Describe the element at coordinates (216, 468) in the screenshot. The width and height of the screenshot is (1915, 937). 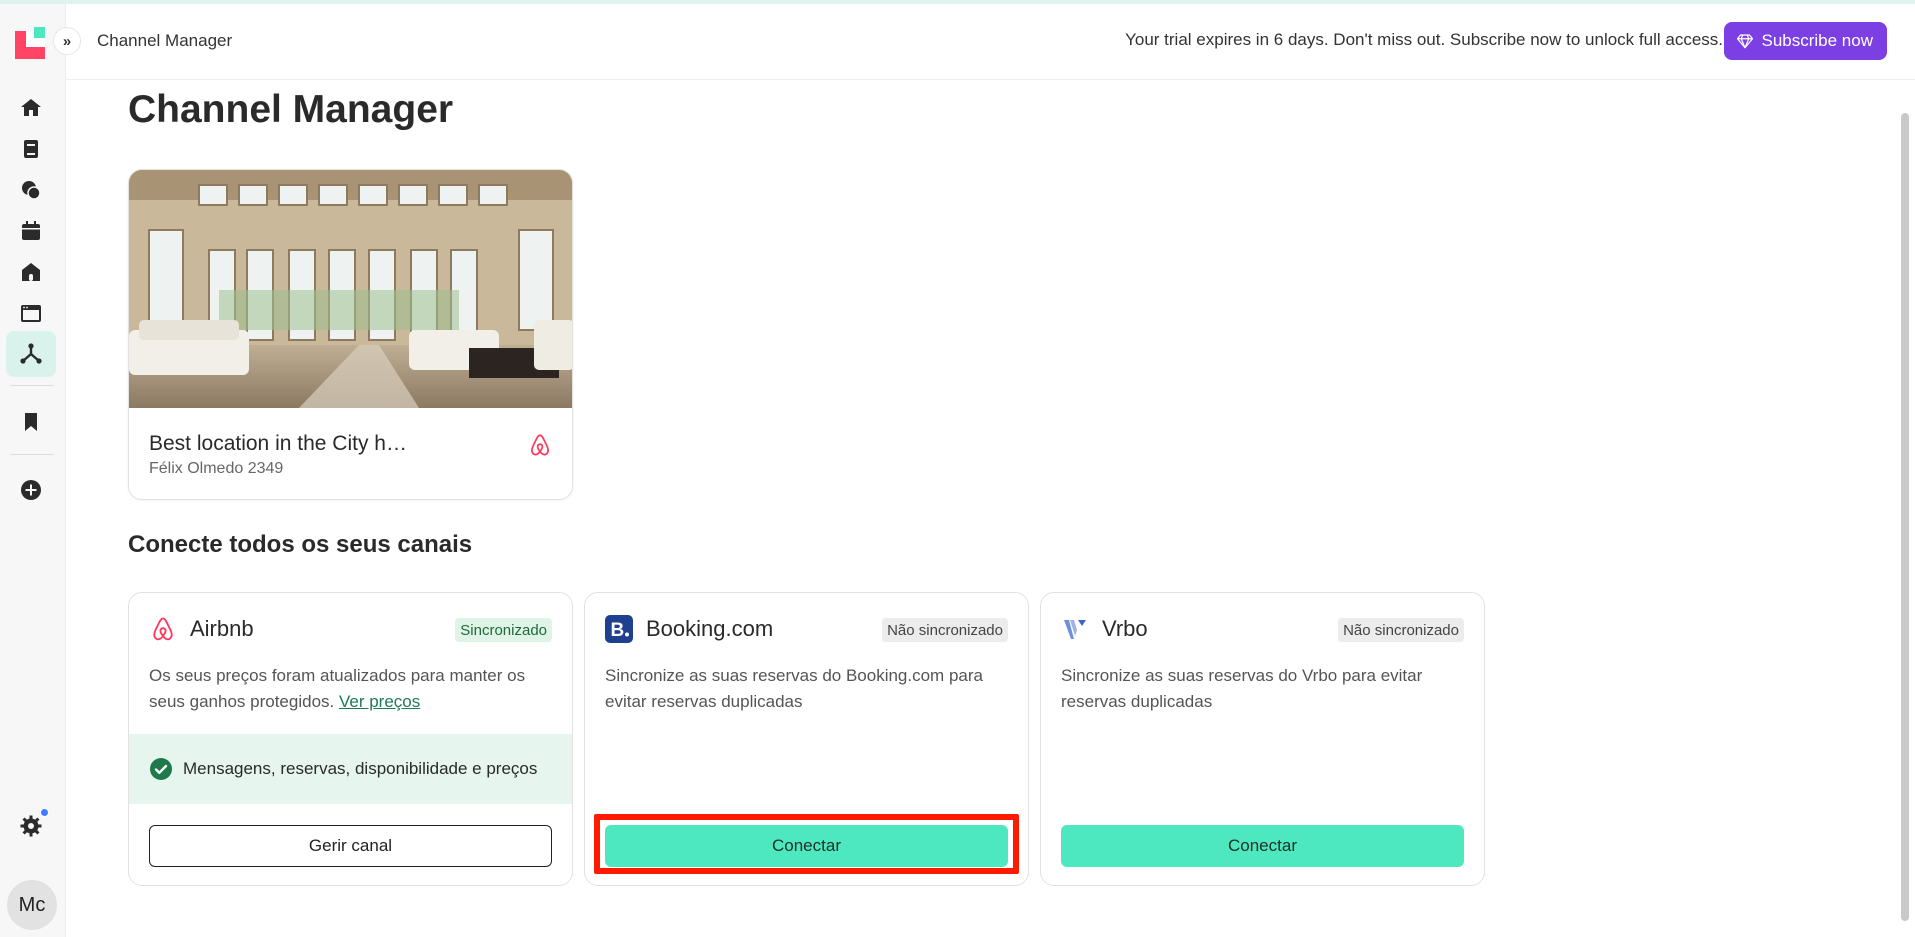
I see `property-address: Félix Olmedo 2349` at that location.